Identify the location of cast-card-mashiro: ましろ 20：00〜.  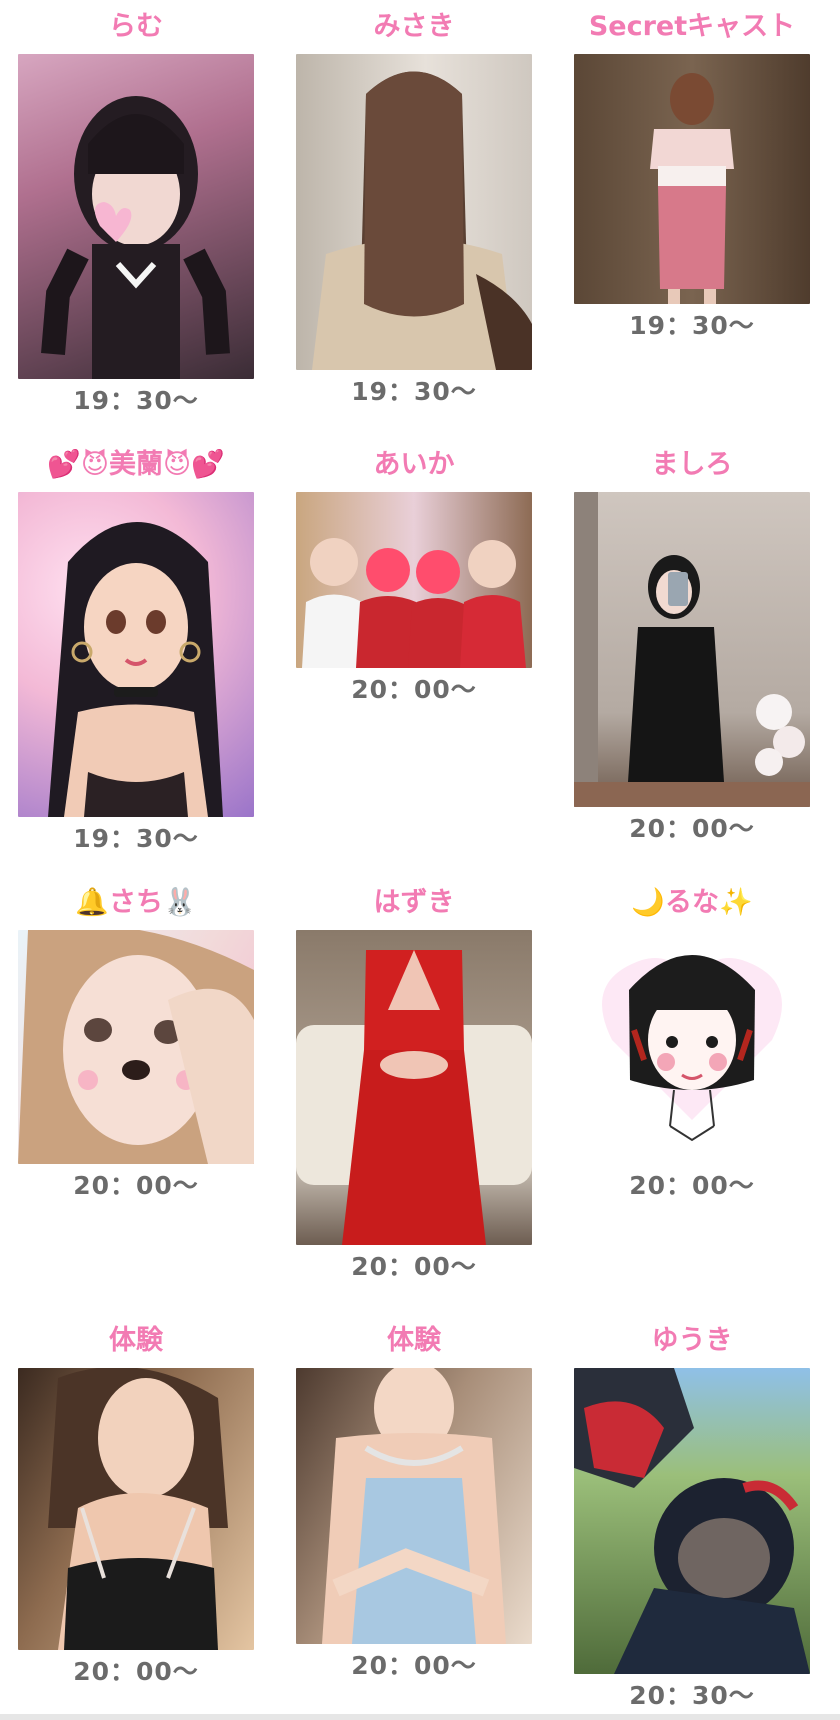
(692, 646).